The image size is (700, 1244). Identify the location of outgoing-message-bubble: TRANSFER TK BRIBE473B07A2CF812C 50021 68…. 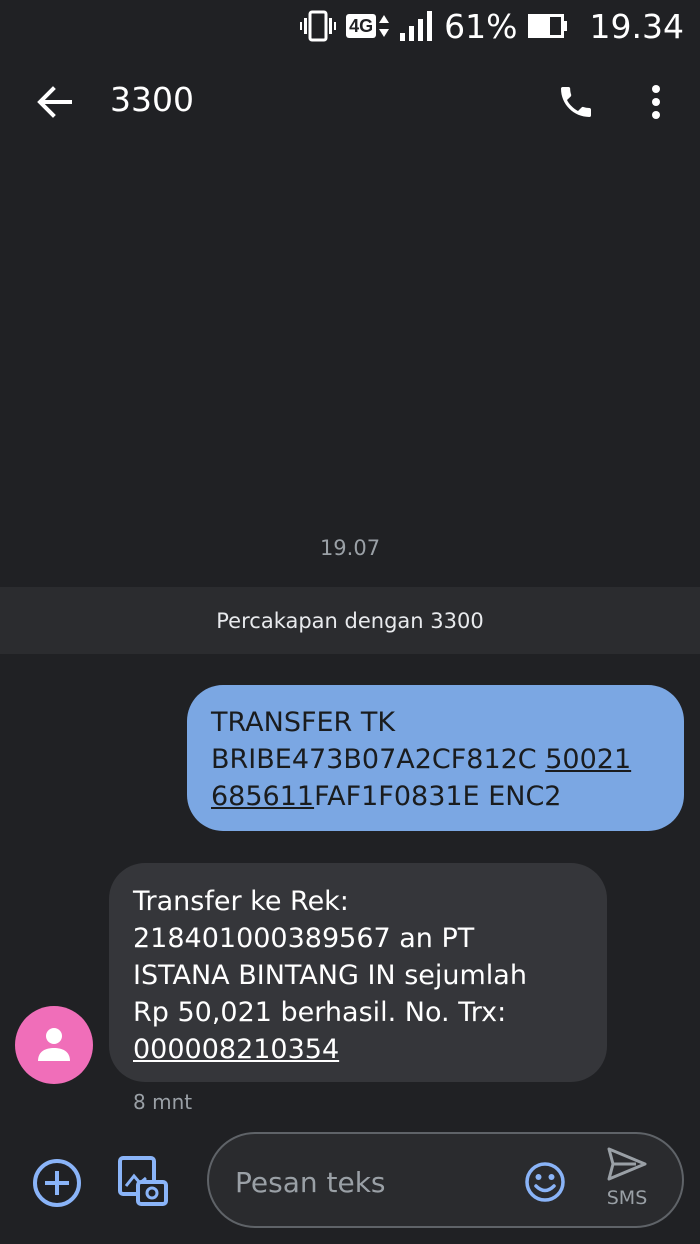
(435, 758).